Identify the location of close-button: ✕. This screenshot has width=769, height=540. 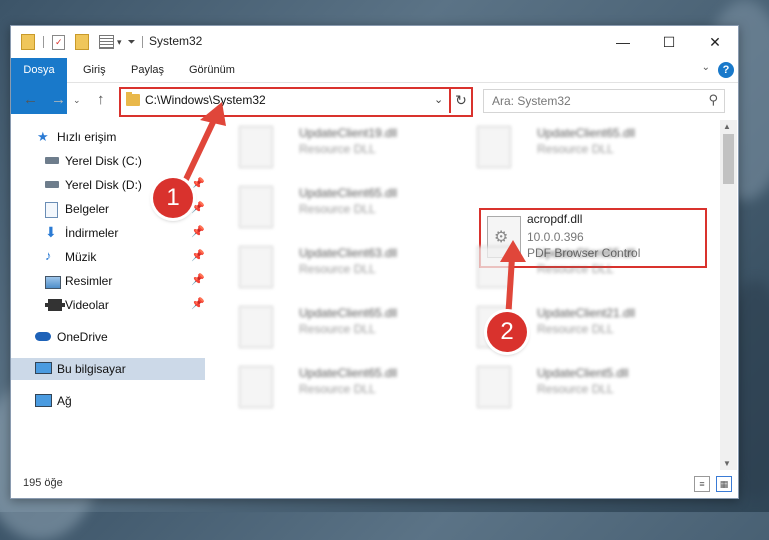
(715, 42).